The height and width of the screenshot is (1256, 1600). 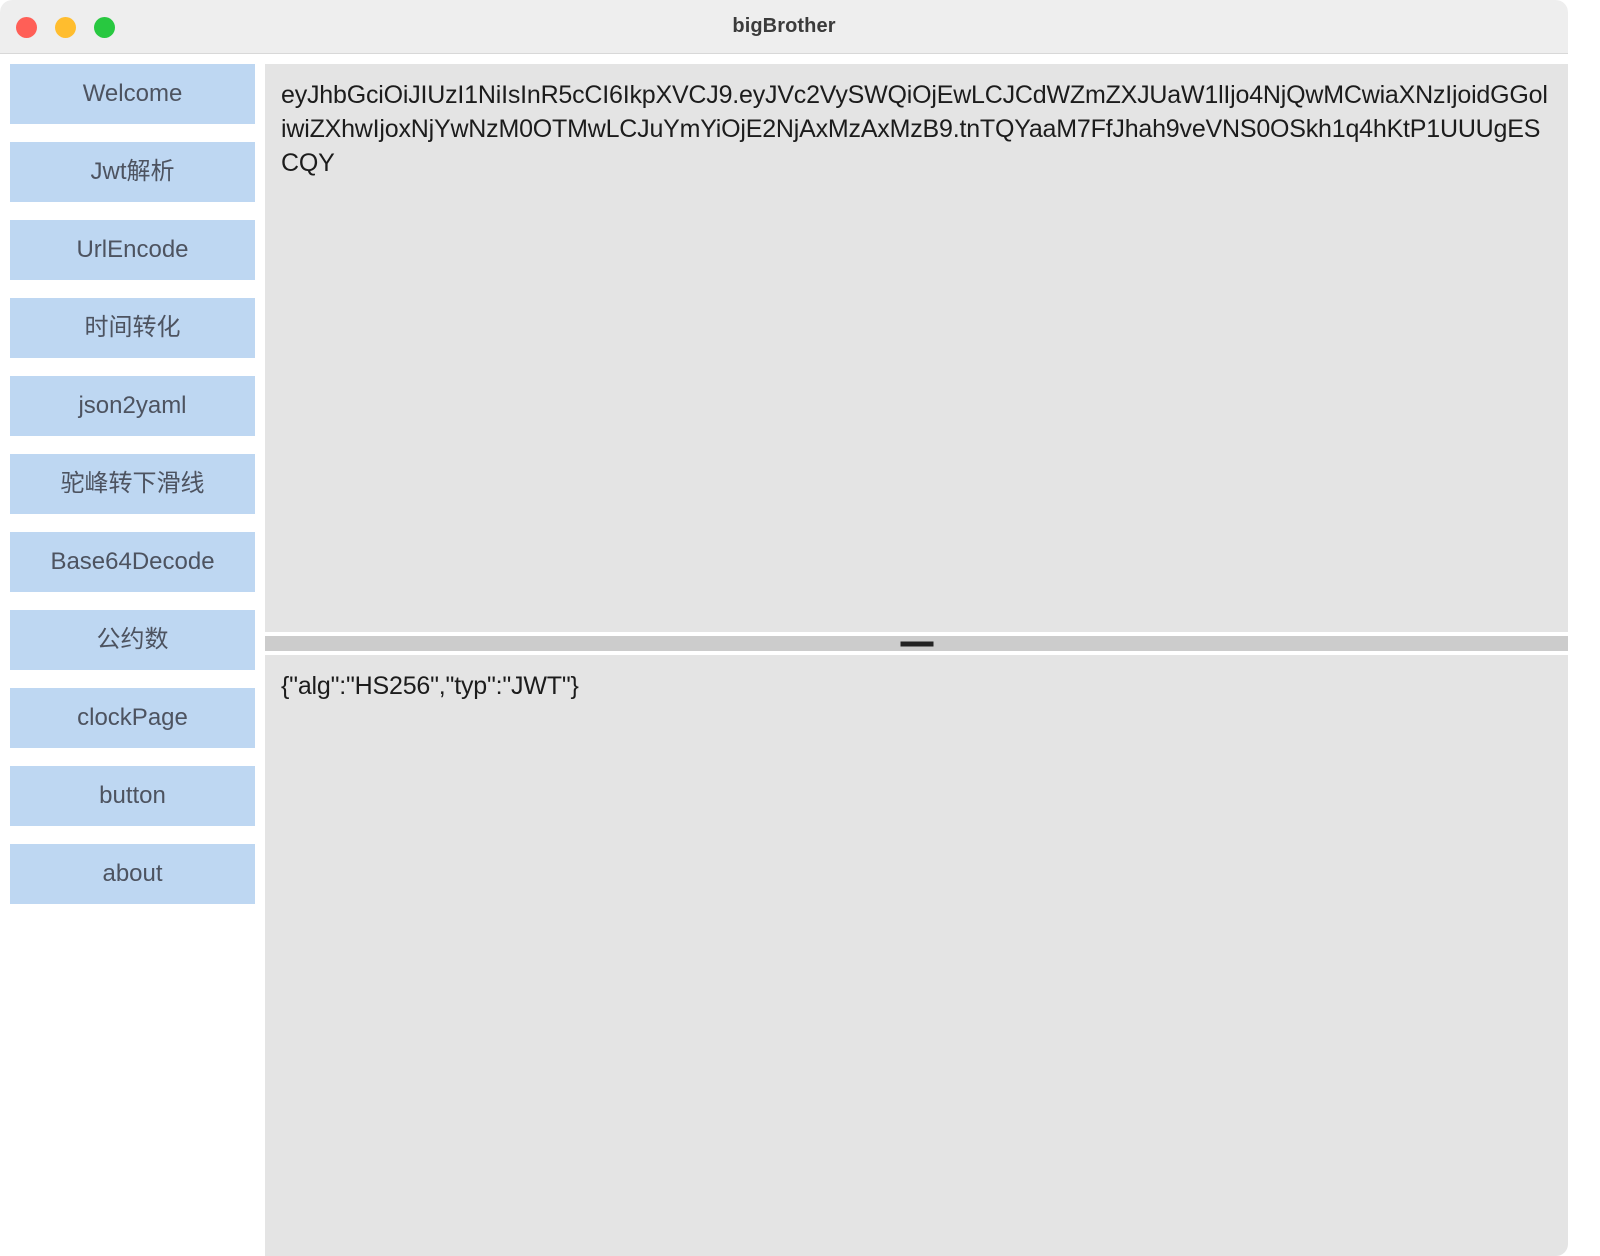 I want to click on close-window-icon, so click(x=26, y=27).